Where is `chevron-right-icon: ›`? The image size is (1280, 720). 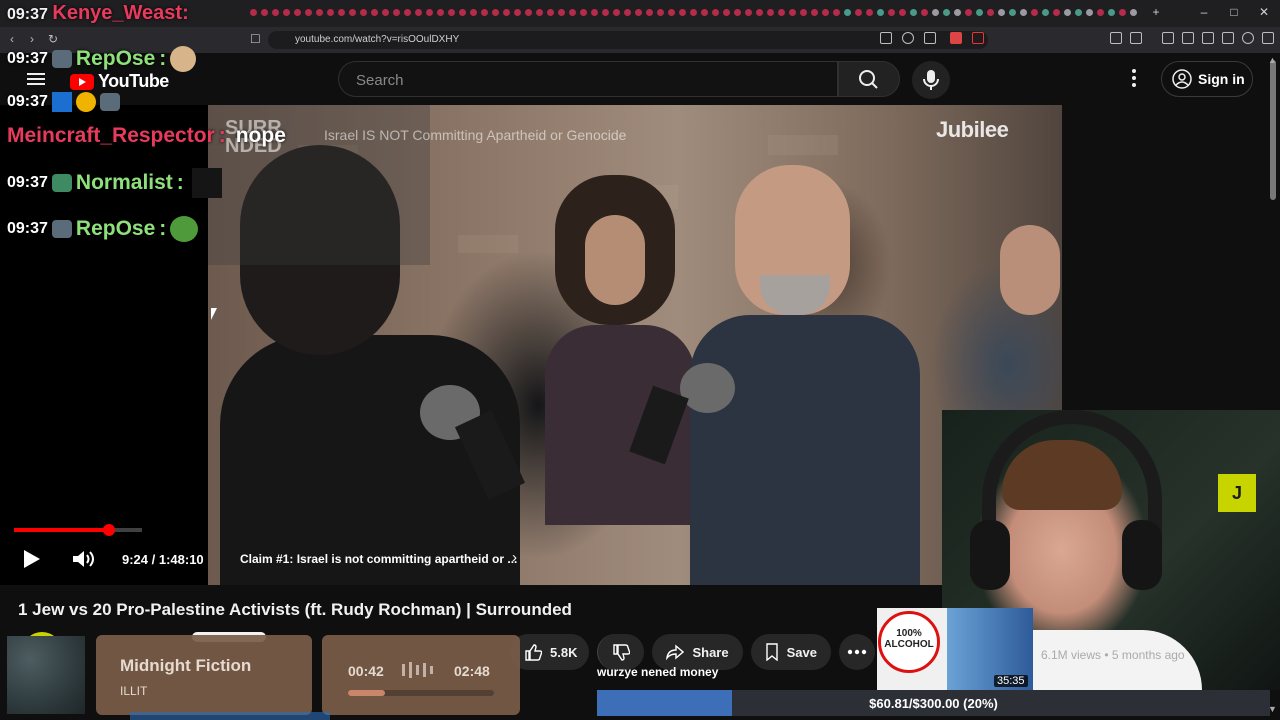 chevron-right-icon: › is located at coordinates (514, 557).